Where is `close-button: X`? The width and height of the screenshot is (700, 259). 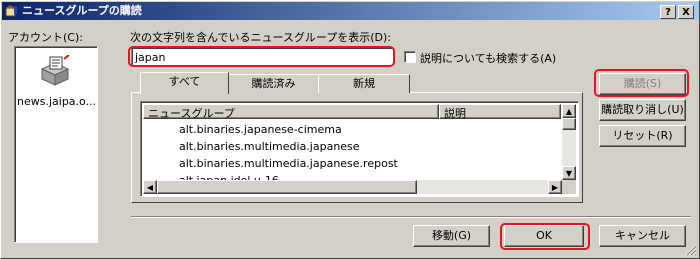
close-button: X is located at coordinates (686, 12).